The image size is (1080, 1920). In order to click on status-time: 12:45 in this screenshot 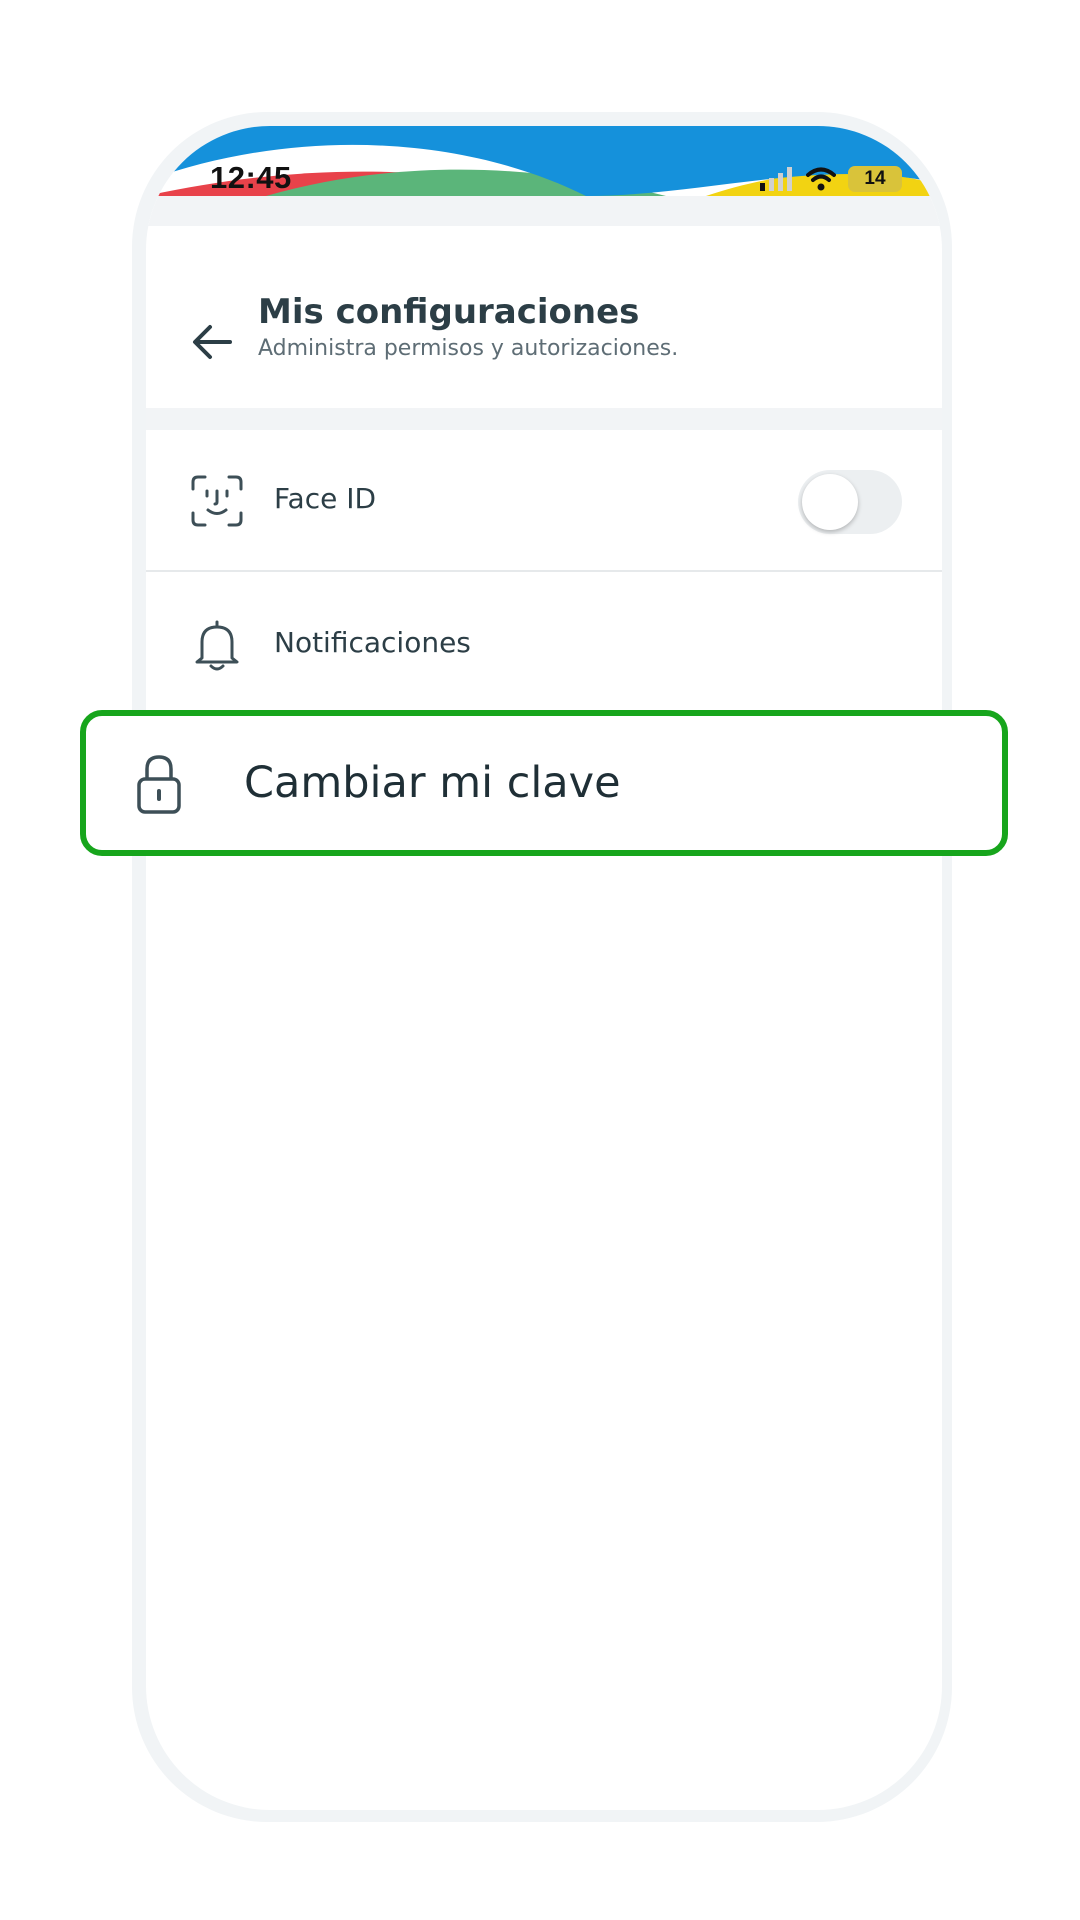, I will do `click(251, 177)`.